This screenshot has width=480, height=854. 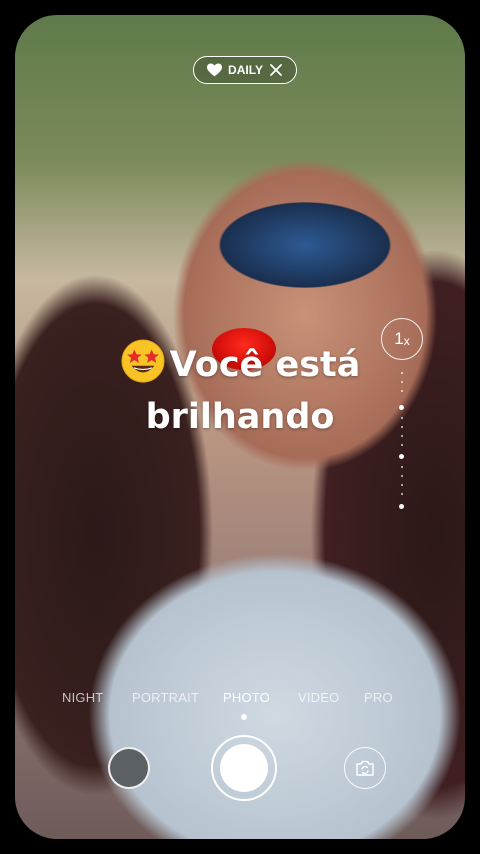 What do you see at coordinates (240, 417) in the screenshot?
I see `caption-line-2: brilhando` at bounding box center [240, 417].